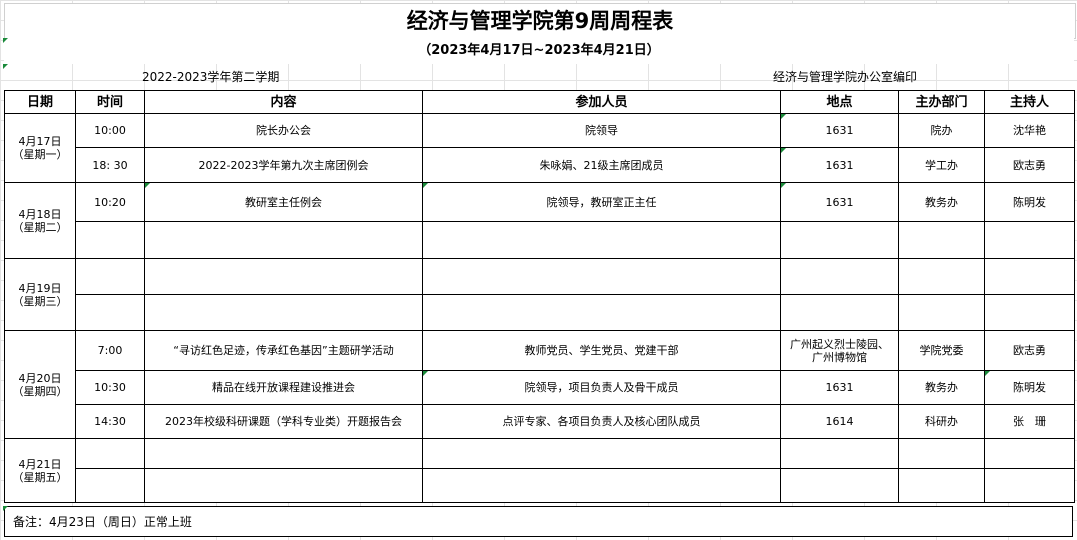 This screenshot has width=1077, height=540. What do you see at coordinates (211, 77) in the screenshot?
I see `semester-label: 2022-2023学年第二学期` at bounding box center [211, 77].